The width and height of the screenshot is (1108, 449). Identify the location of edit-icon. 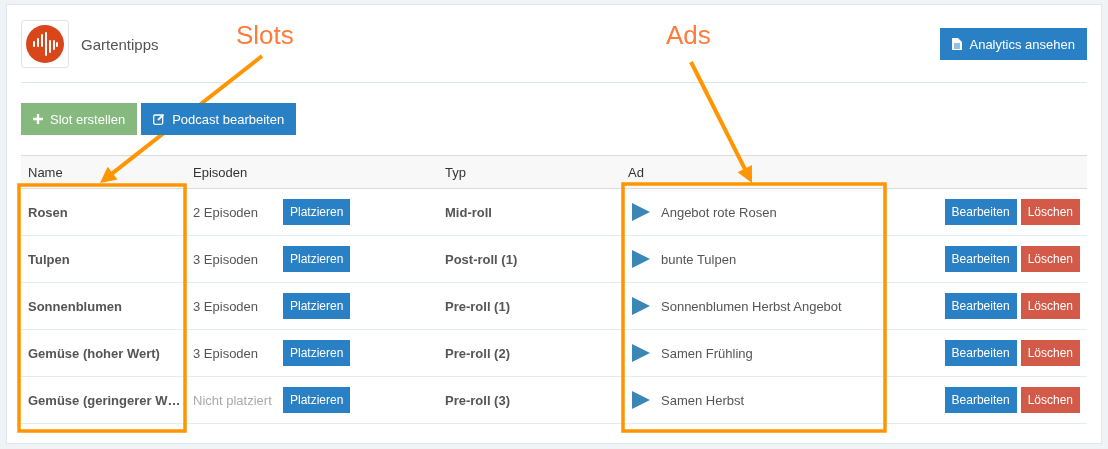
(159, 119).